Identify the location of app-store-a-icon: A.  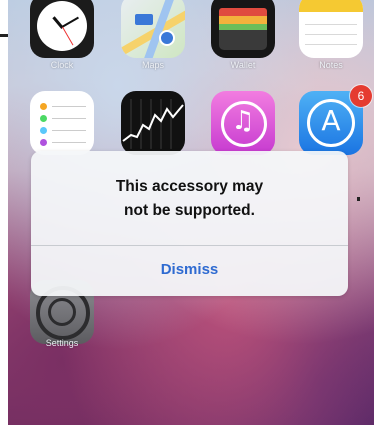
(331, 120).